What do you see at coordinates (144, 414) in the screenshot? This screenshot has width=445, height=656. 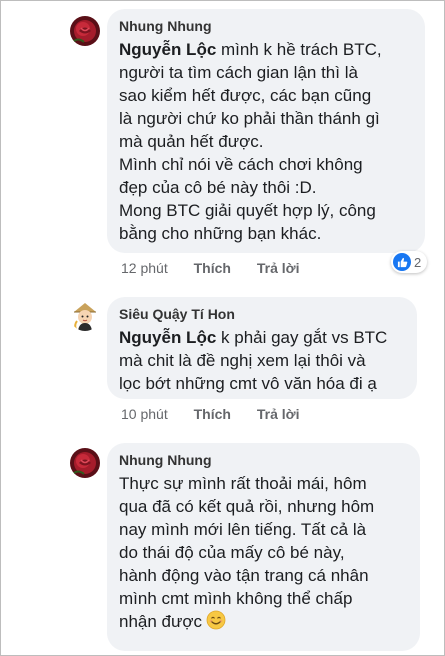 I see `timestamp: 10 phút` at bounding box center [144, 414].